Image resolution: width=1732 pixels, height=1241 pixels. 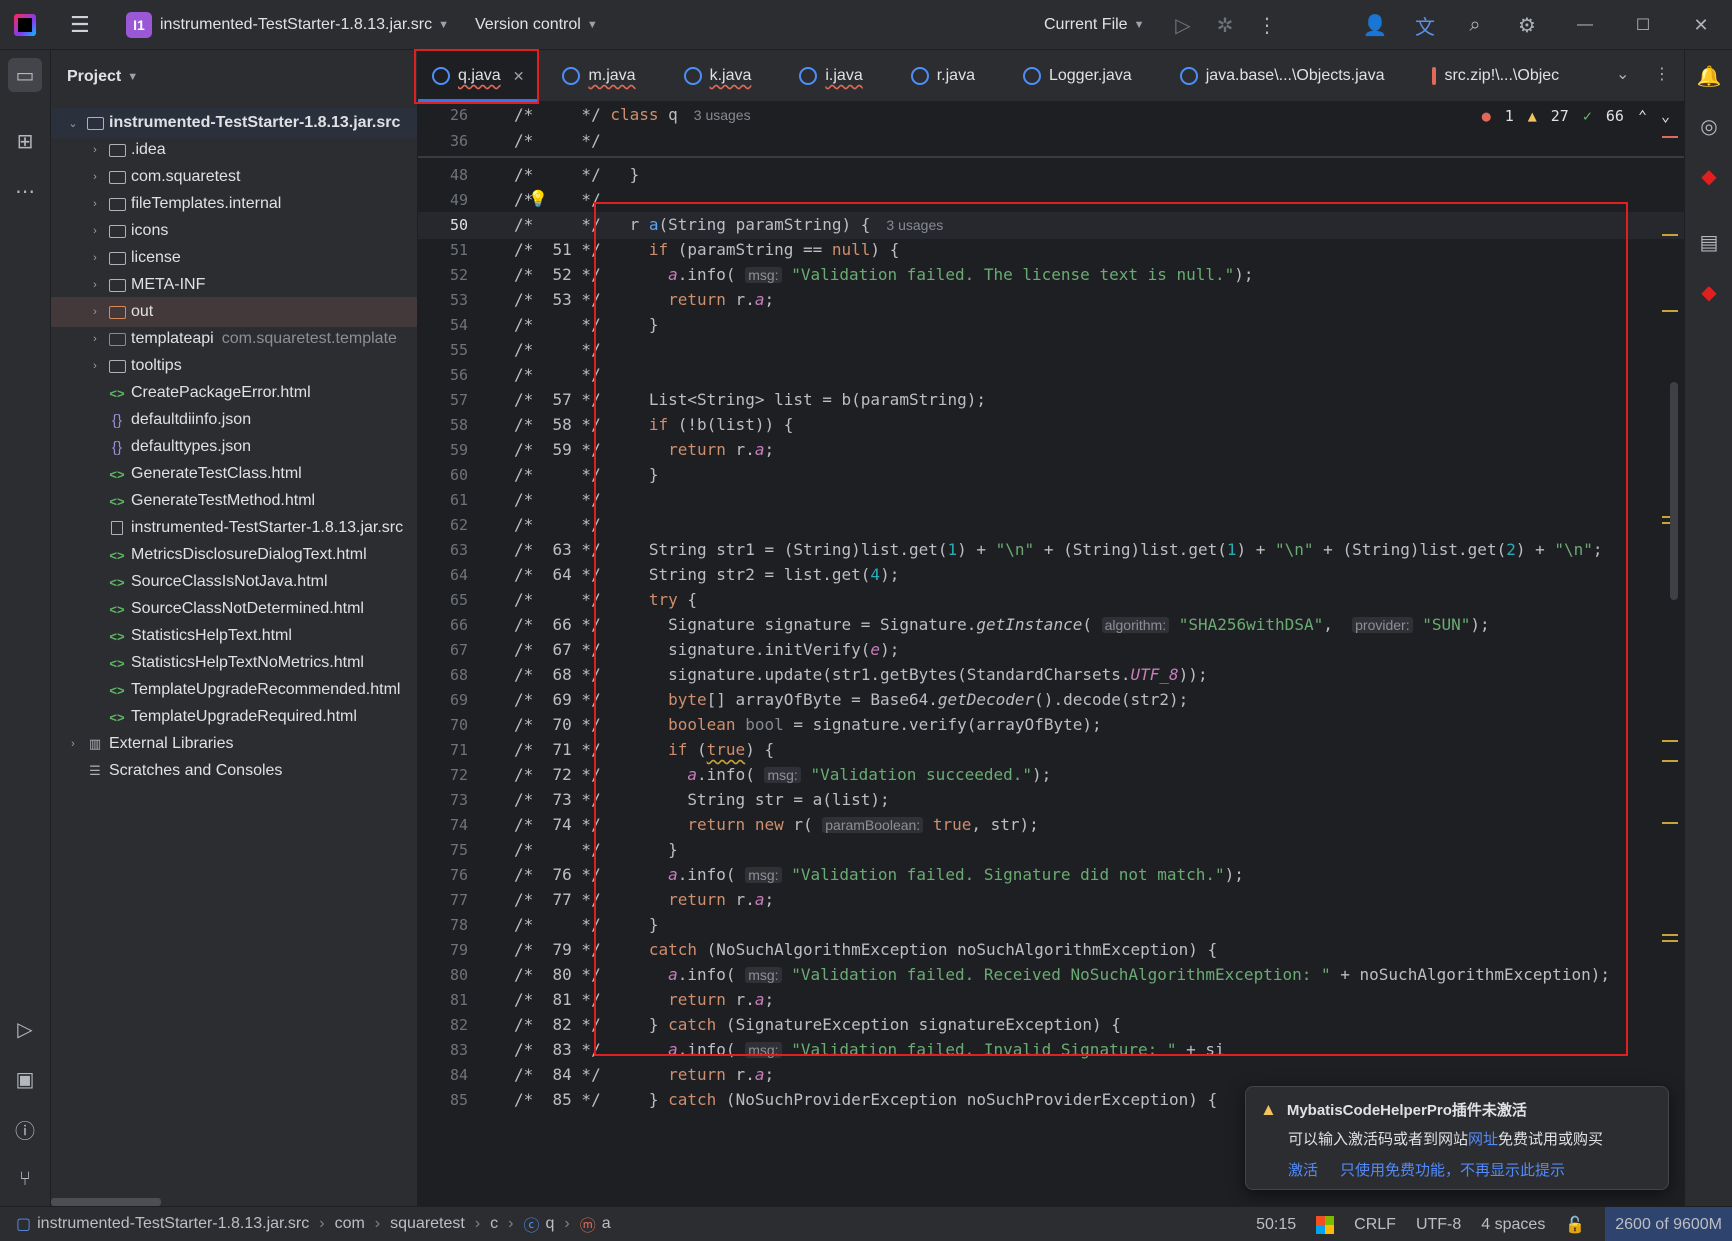 I want to click on tree-item-file: {} defaulttypes.json, so click(x=234, y=447).